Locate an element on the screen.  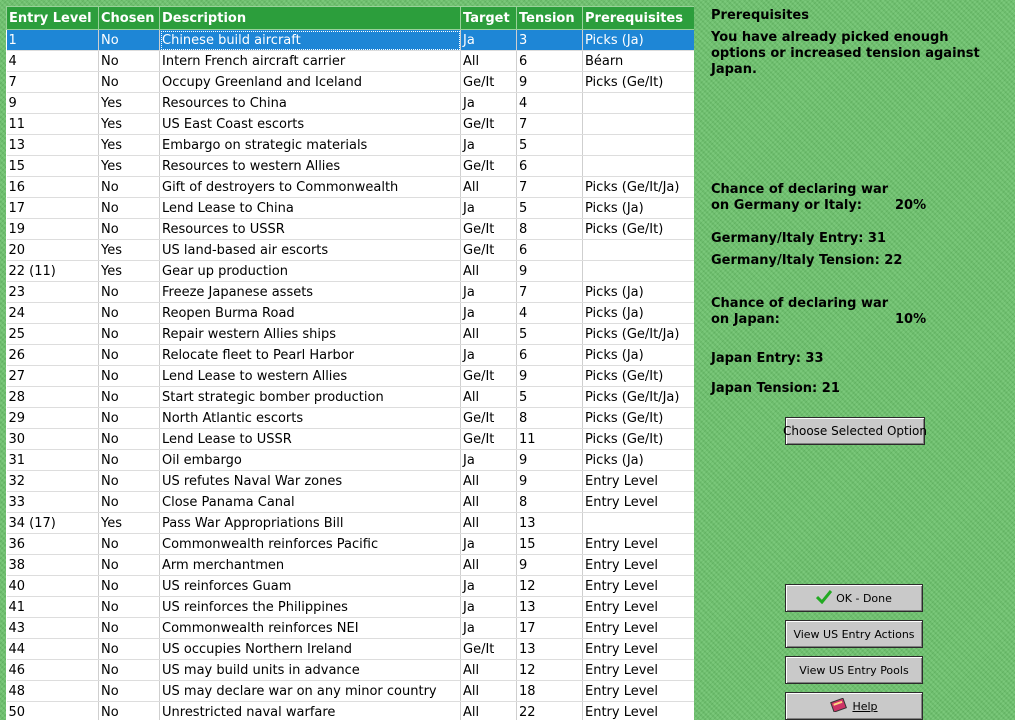
table-row: 13 Yes Embargo on strategic materials Ja 5 is located at coordinates (350, 145).